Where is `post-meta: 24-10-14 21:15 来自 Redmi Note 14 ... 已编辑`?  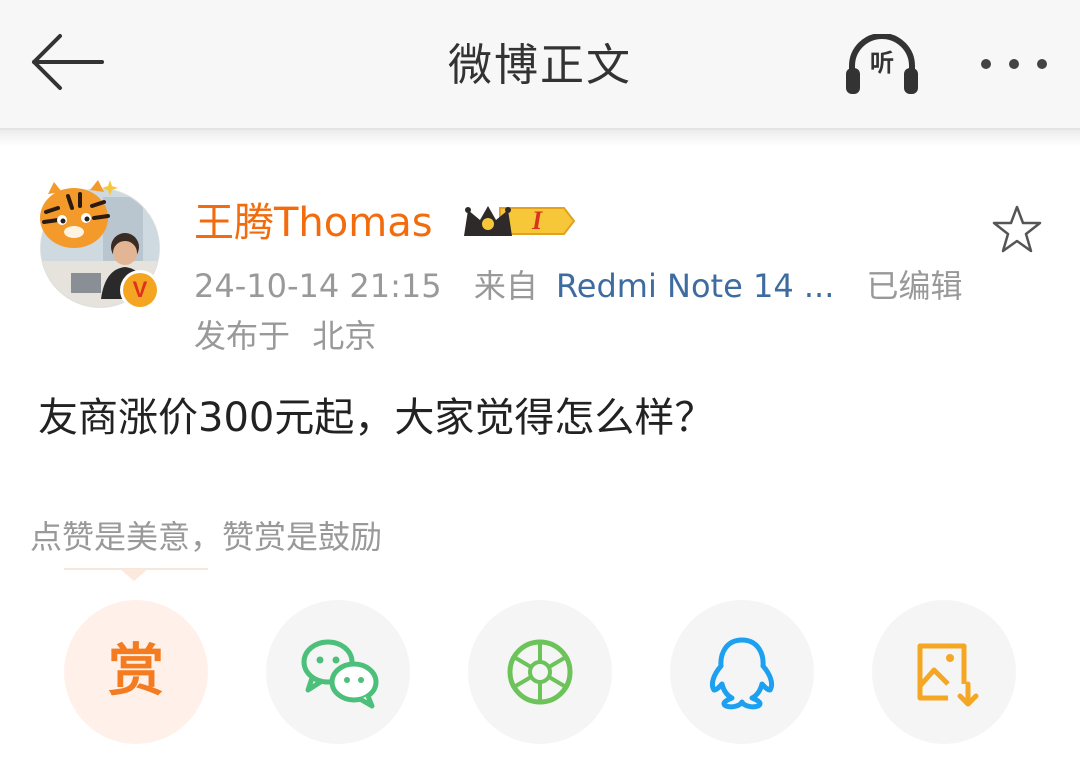
post-meta: 24-10-14 21:15 来自 Redmi Note 14 ... 已编辑 is located at coordinates (578, 286).